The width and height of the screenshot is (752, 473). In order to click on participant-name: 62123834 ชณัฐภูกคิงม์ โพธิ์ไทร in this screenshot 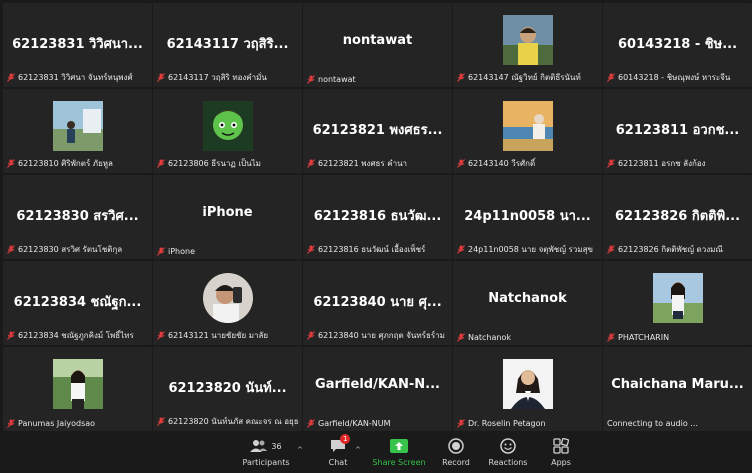, I will do `click(76, 335)`.